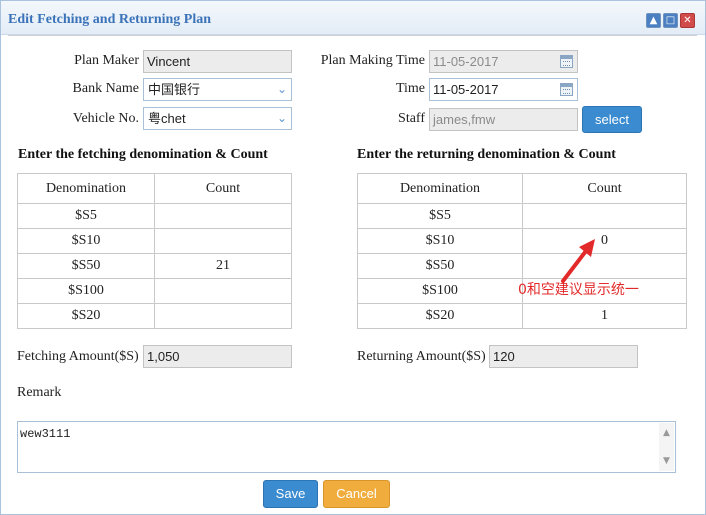 This screenshot has height=515, width=706. Describe the element at coordinates (411, 118) in the screenshot. I see `staff-label: Staff` at that location.